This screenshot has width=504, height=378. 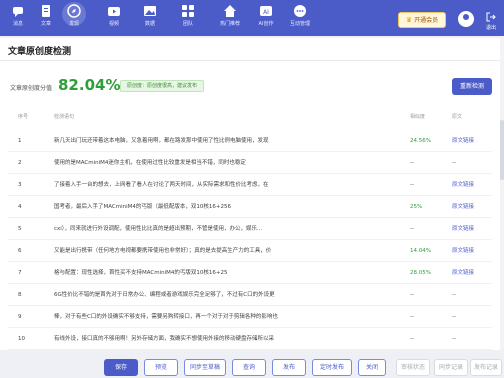 What do you see at coordinates (74, 14) in the screenshot?
I see `nav-item-discover: 发现` at bounding box center [74, 14].